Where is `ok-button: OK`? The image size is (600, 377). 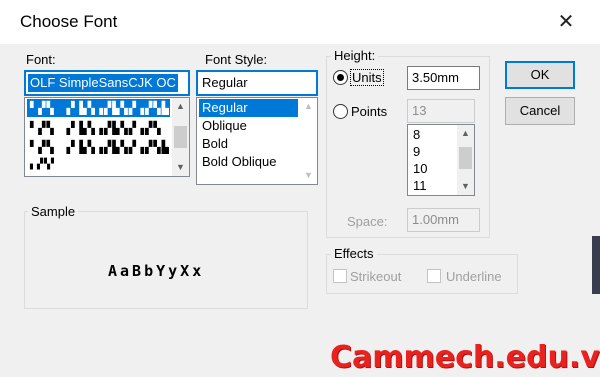
ok-button: OK is located at coordinates (540, 75).